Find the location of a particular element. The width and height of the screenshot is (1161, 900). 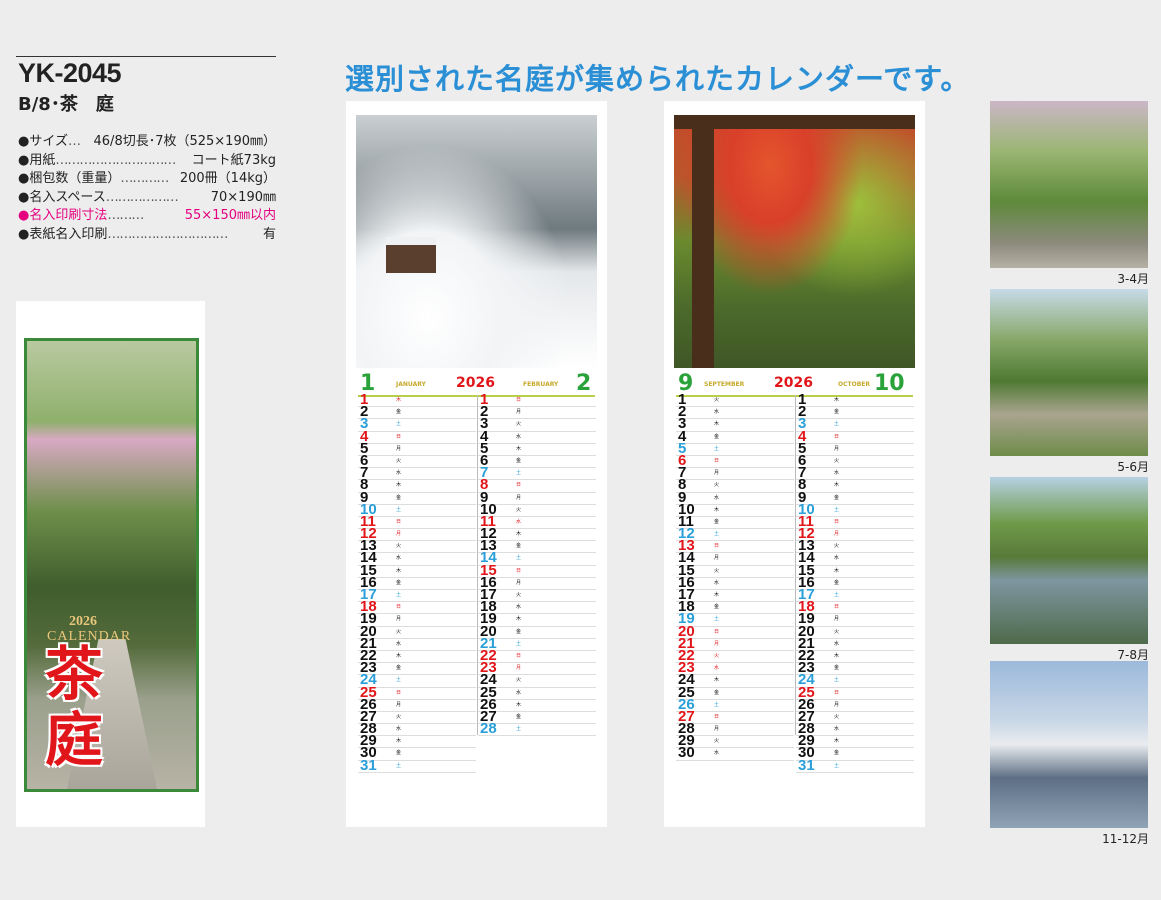

left-month-name: JANUARY is located at coordinates (411, 384).